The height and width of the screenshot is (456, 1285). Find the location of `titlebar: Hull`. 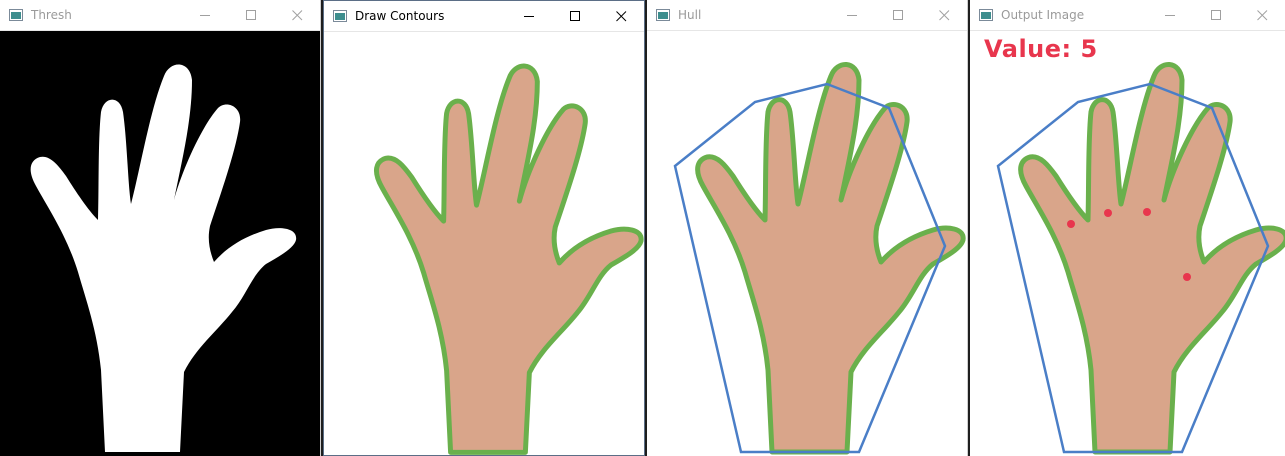

titlebar: Hull is located at coordinates (807, 15).